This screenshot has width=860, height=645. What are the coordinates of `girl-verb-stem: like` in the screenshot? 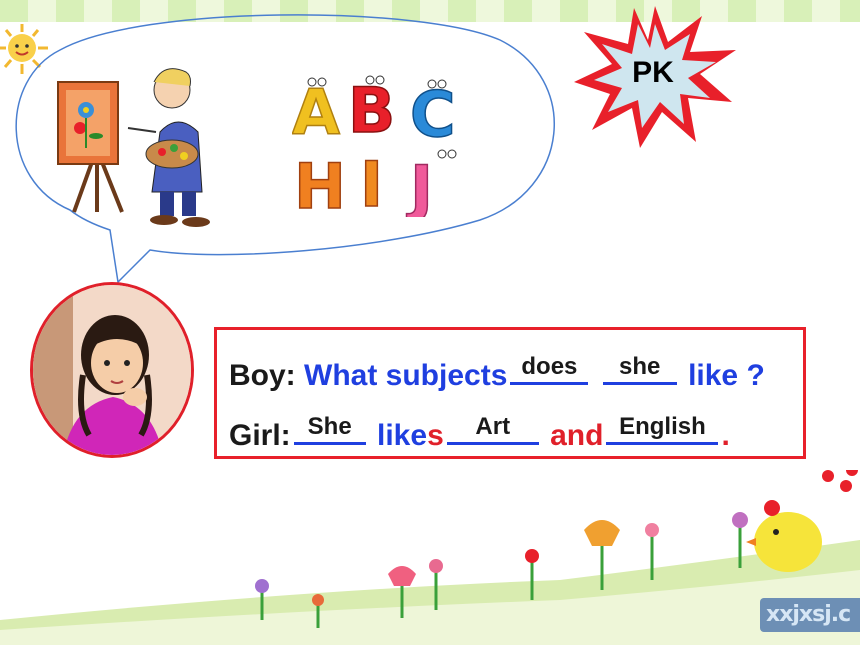 It's located at (402, 435).